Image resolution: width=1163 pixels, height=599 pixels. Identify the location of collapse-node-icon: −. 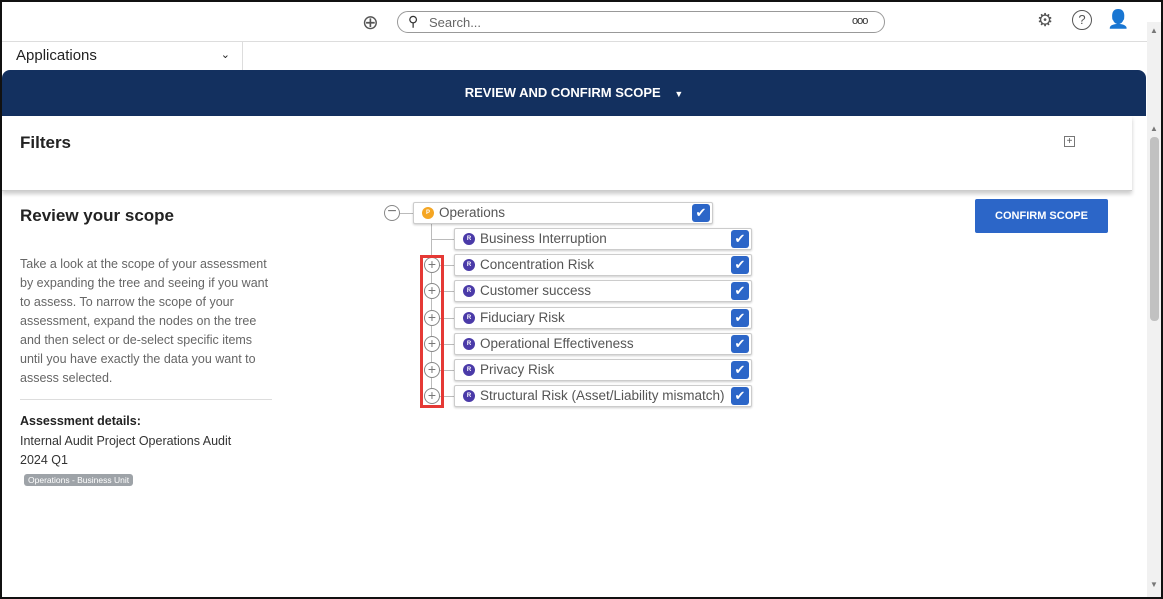
(392, 212).